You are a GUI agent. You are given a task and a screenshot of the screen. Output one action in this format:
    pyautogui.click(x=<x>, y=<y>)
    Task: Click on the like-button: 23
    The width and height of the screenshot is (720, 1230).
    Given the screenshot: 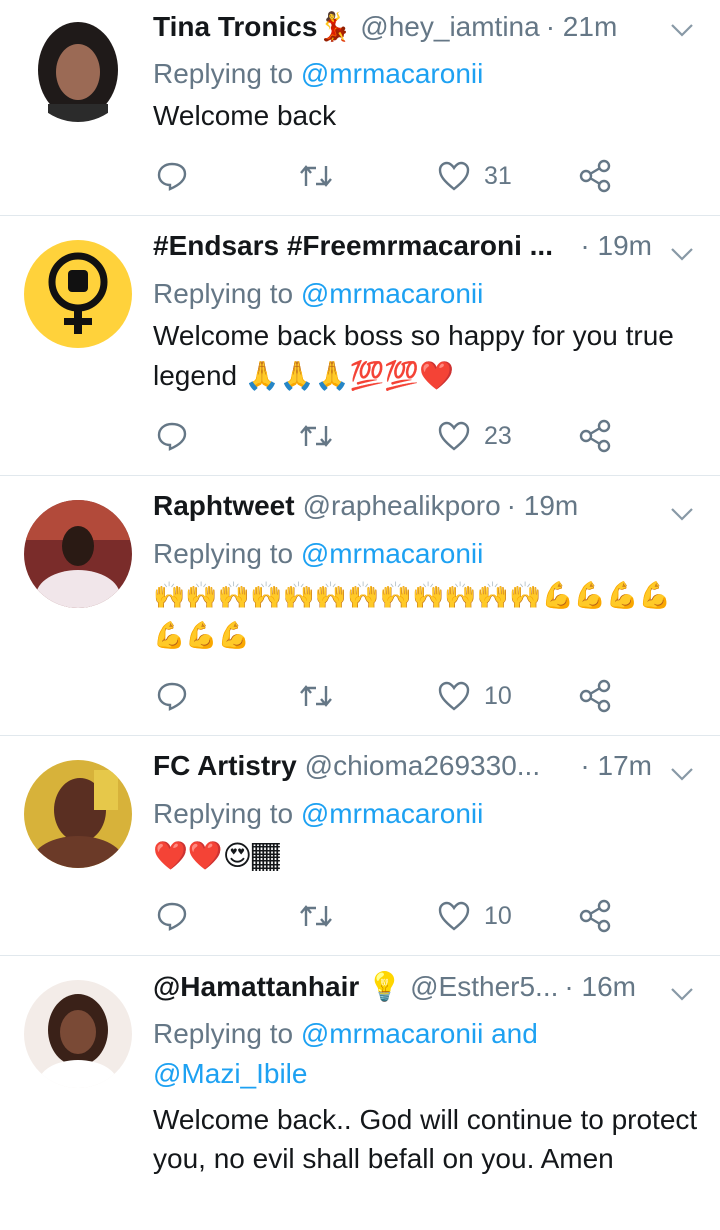 What is the action you would take?
    pyautogui.click(x=475, y=436)
    